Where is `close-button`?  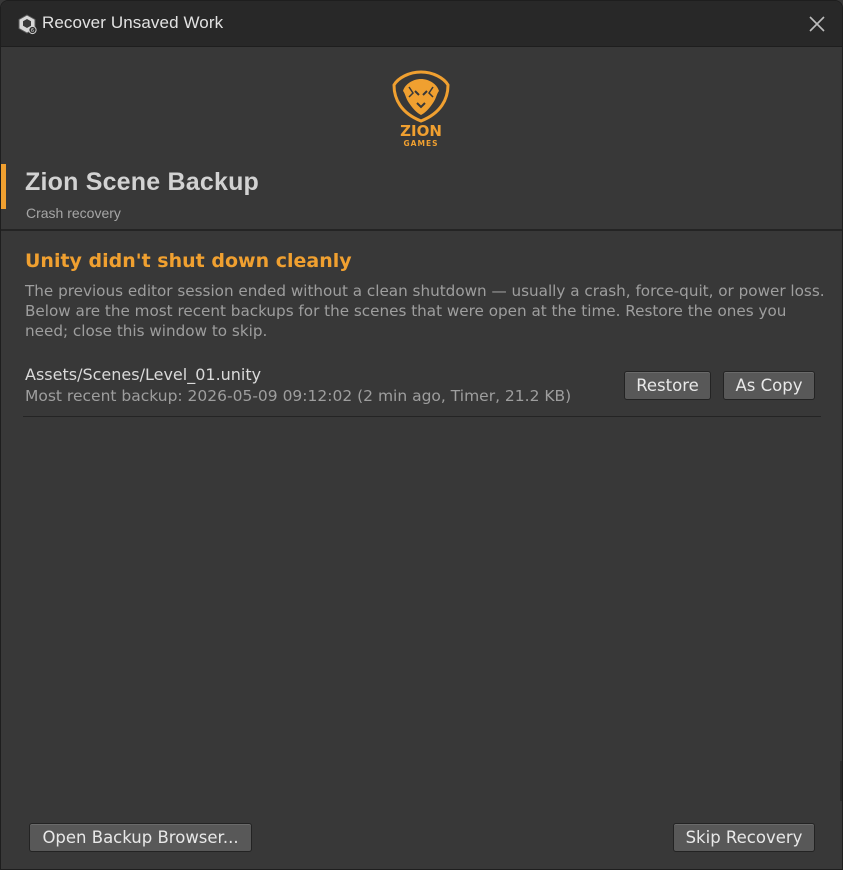 close-button is located at coordinates (817, 24).